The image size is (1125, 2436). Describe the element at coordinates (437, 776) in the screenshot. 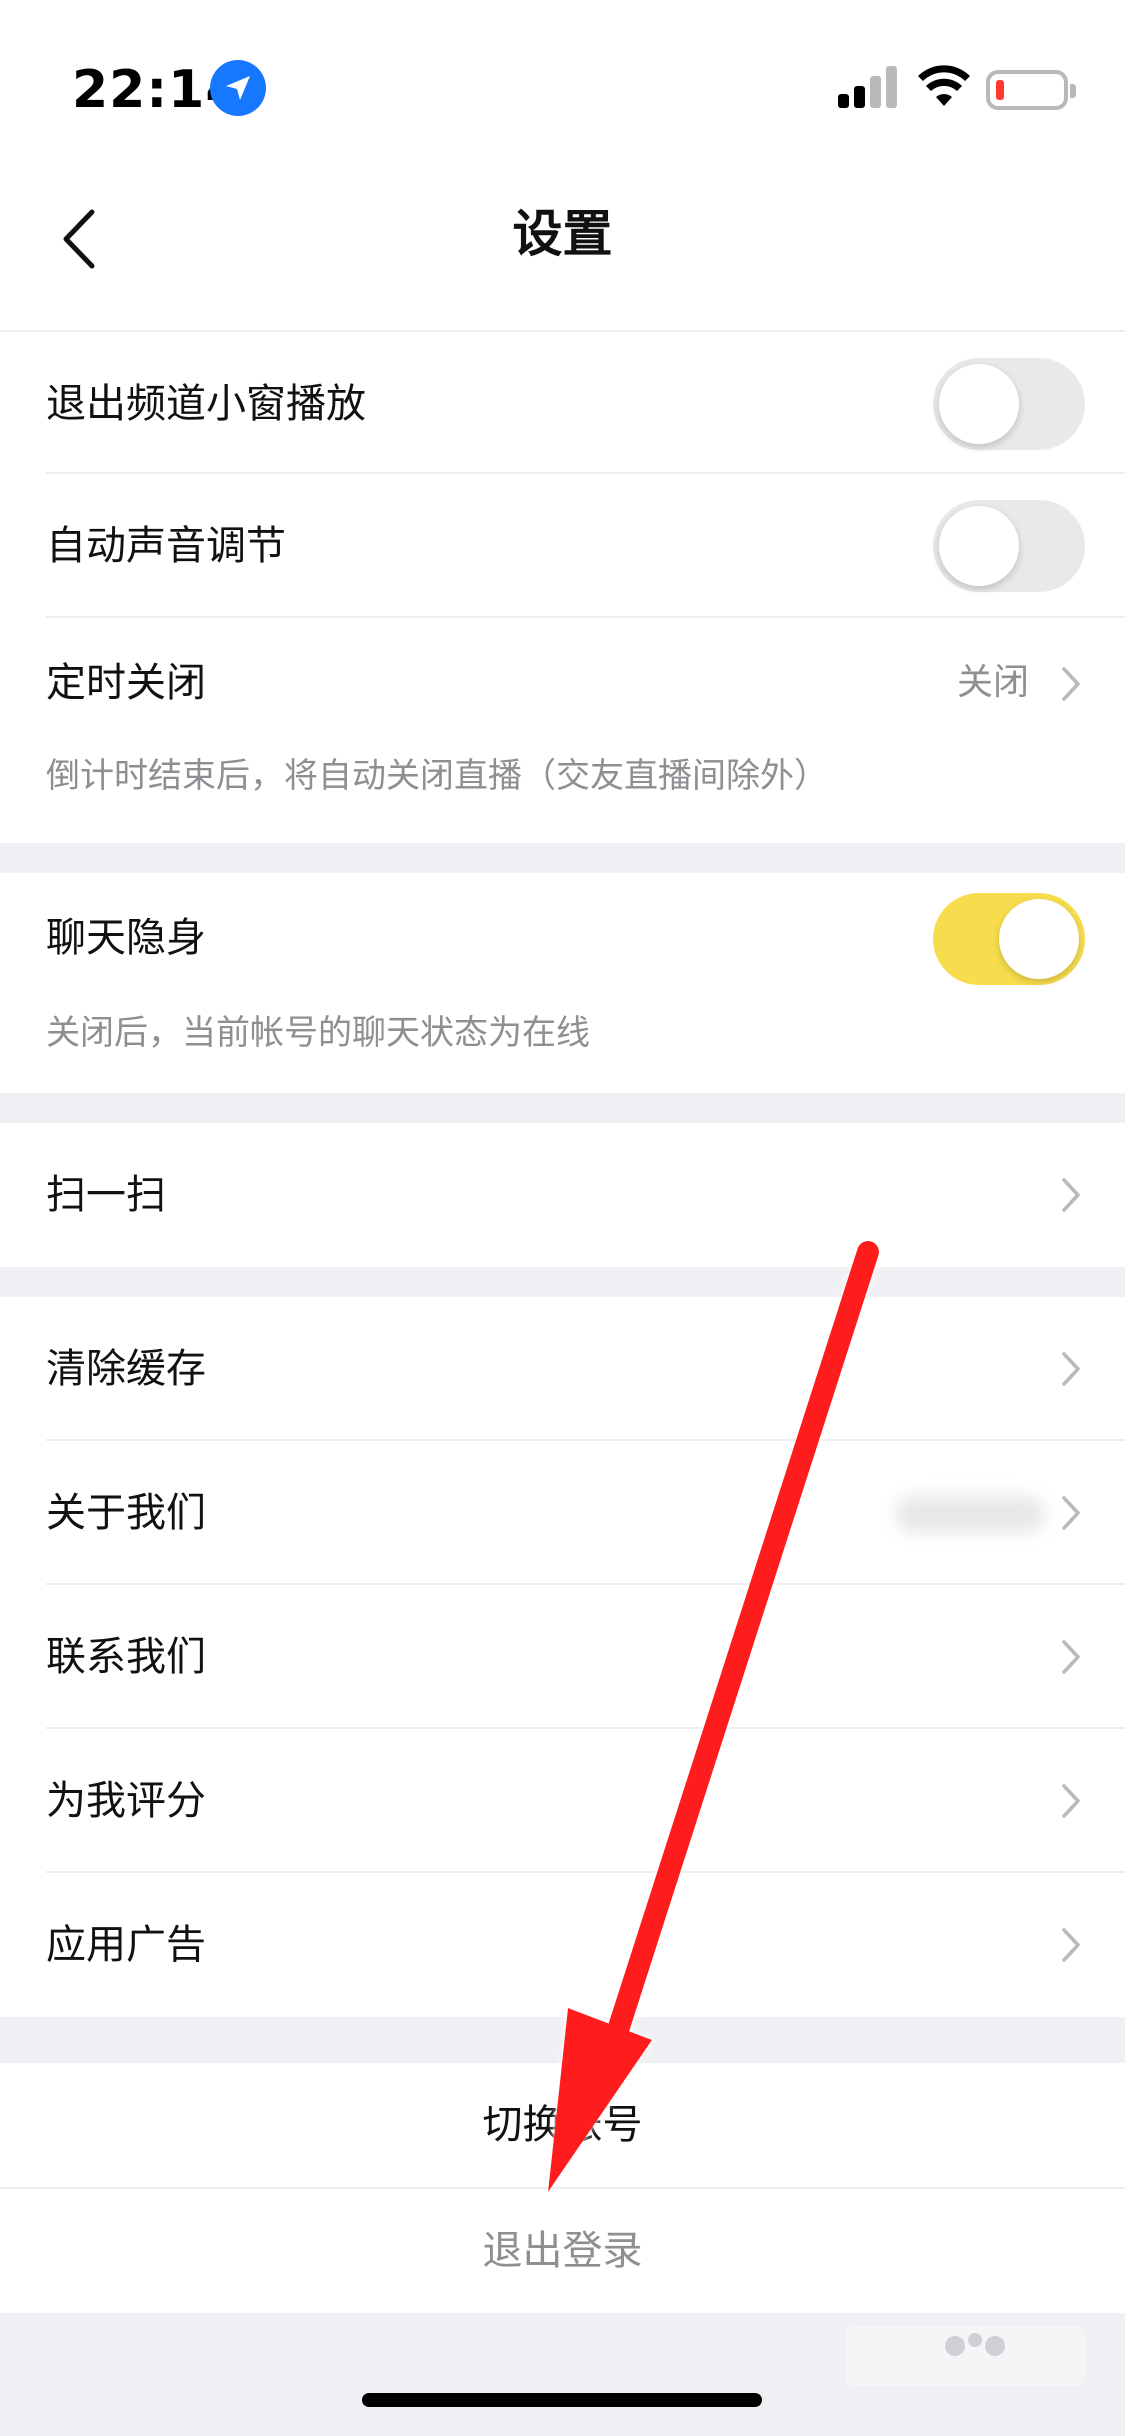

I see `row-description: 倒计时结束后，将自动关闭直播（交友直播间除外）` at that location.